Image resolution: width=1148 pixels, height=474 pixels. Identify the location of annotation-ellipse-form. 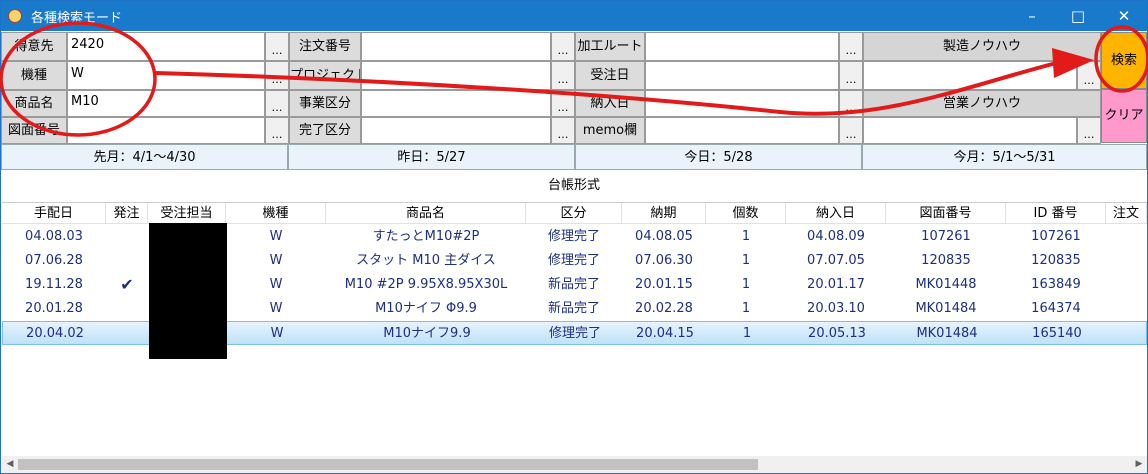
(78, 79).